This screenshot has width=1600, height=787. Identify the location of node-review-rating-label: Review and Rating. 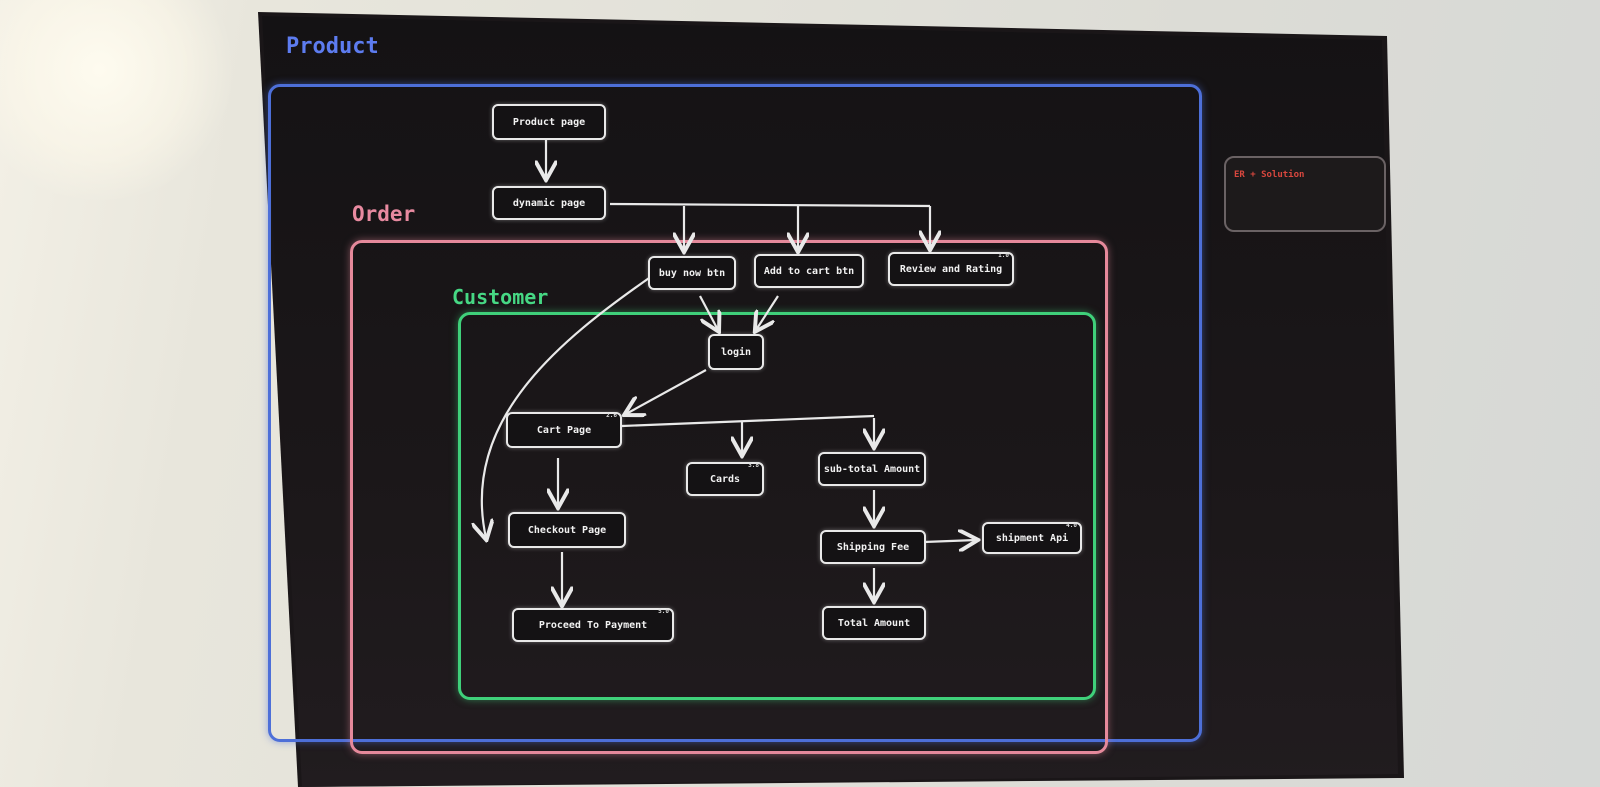
(951, 269).